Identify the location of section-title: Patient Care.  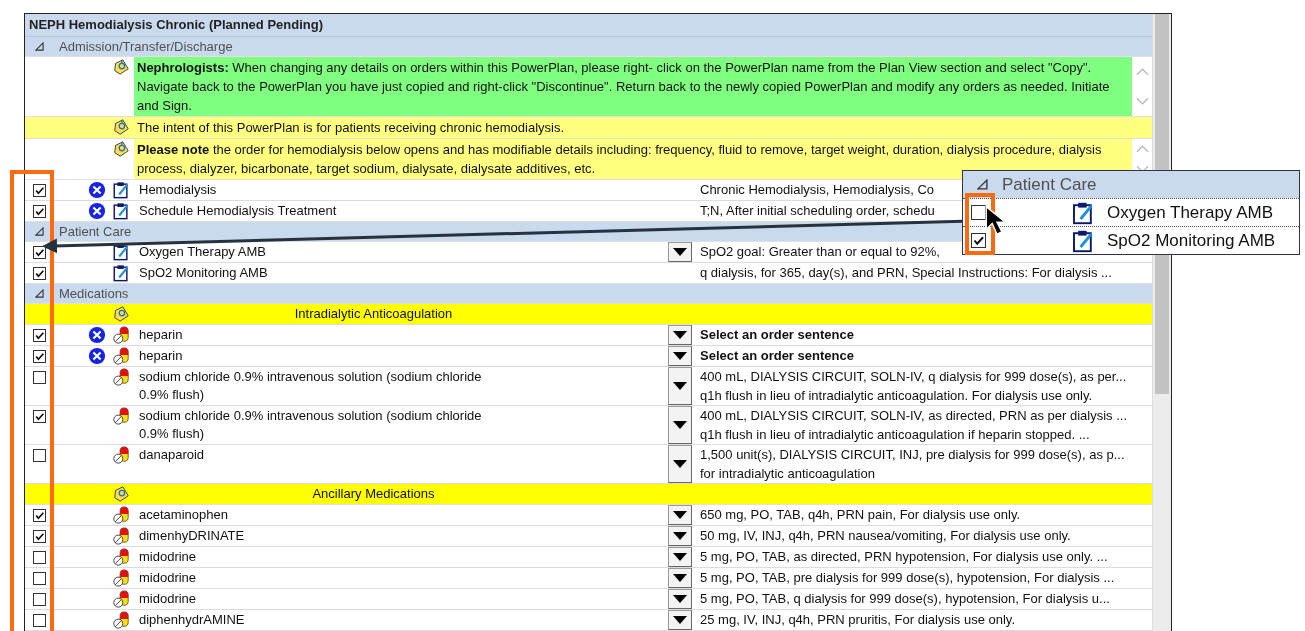
(95, 231).